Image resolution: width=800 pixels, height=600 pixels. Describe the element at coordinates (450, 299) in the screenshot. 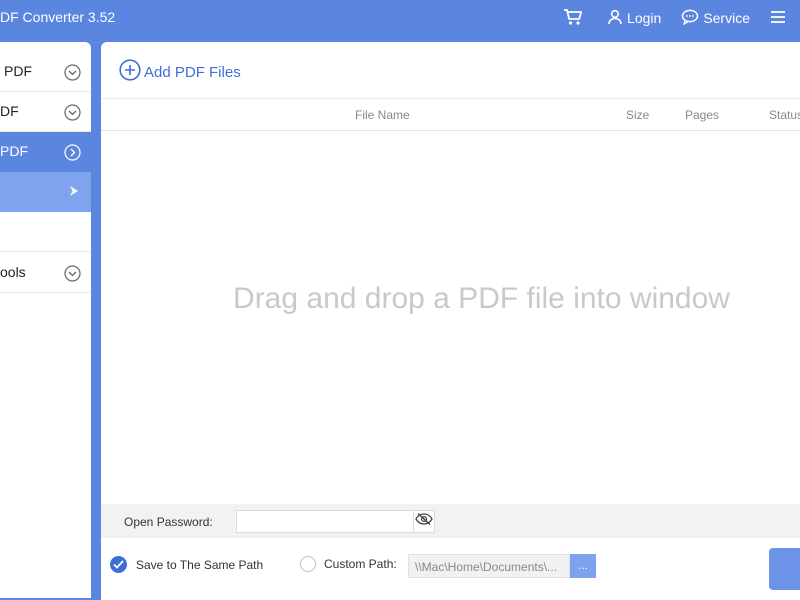

I see `drop-zone-message: Drag and drop a PDF file into window` at that location.